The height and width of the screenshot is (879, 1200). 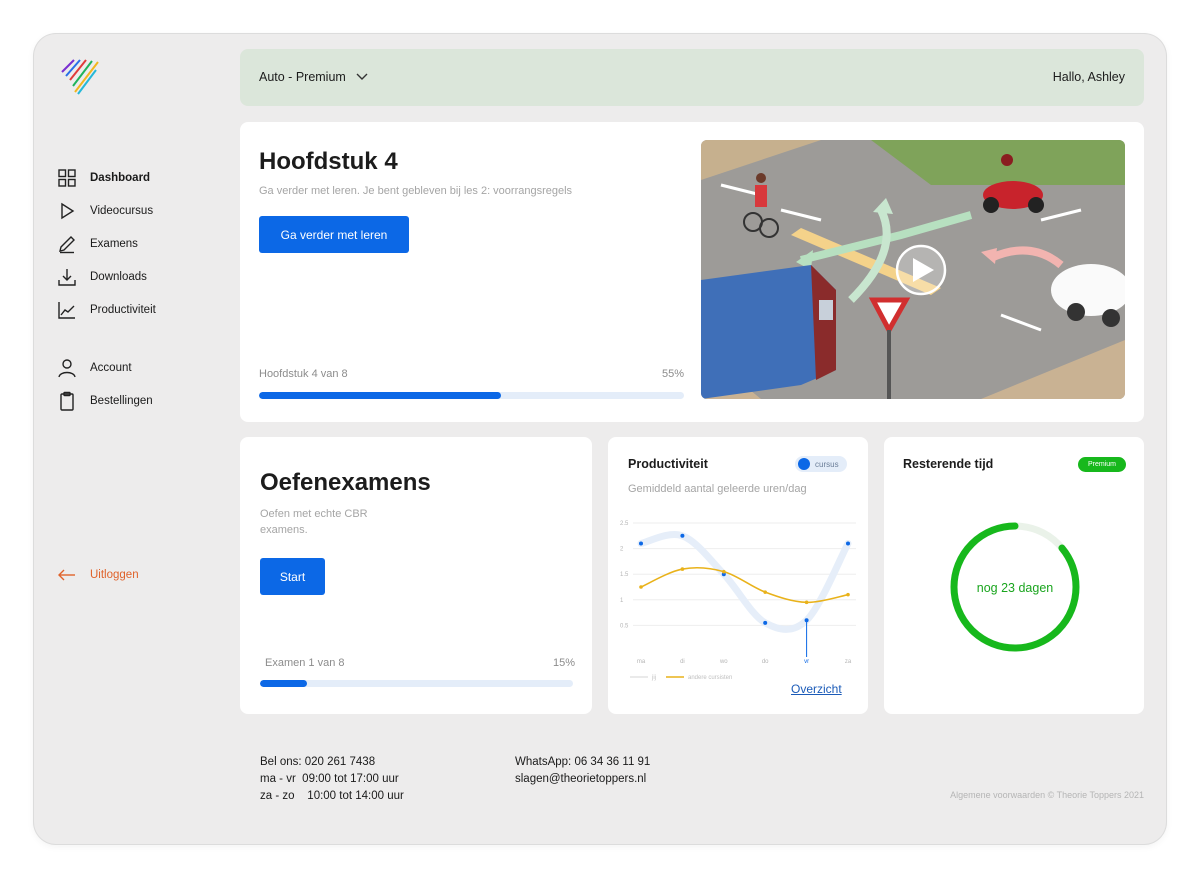 What do you see at coordinates (121, 401) in the screenshot?
I see `sidebar-item-label: Bestellingen` at bounding box center [121, 401].